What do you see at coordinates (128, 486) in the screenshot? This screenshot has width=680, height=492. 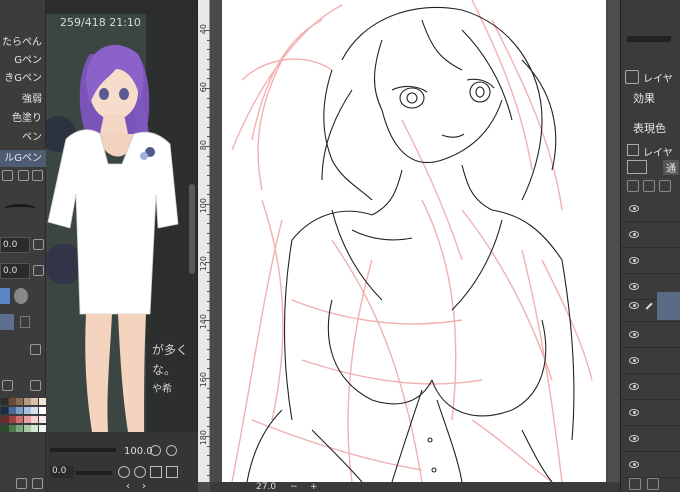 I see `prev-image-icon: ‹` at bounding box center [128, 486].